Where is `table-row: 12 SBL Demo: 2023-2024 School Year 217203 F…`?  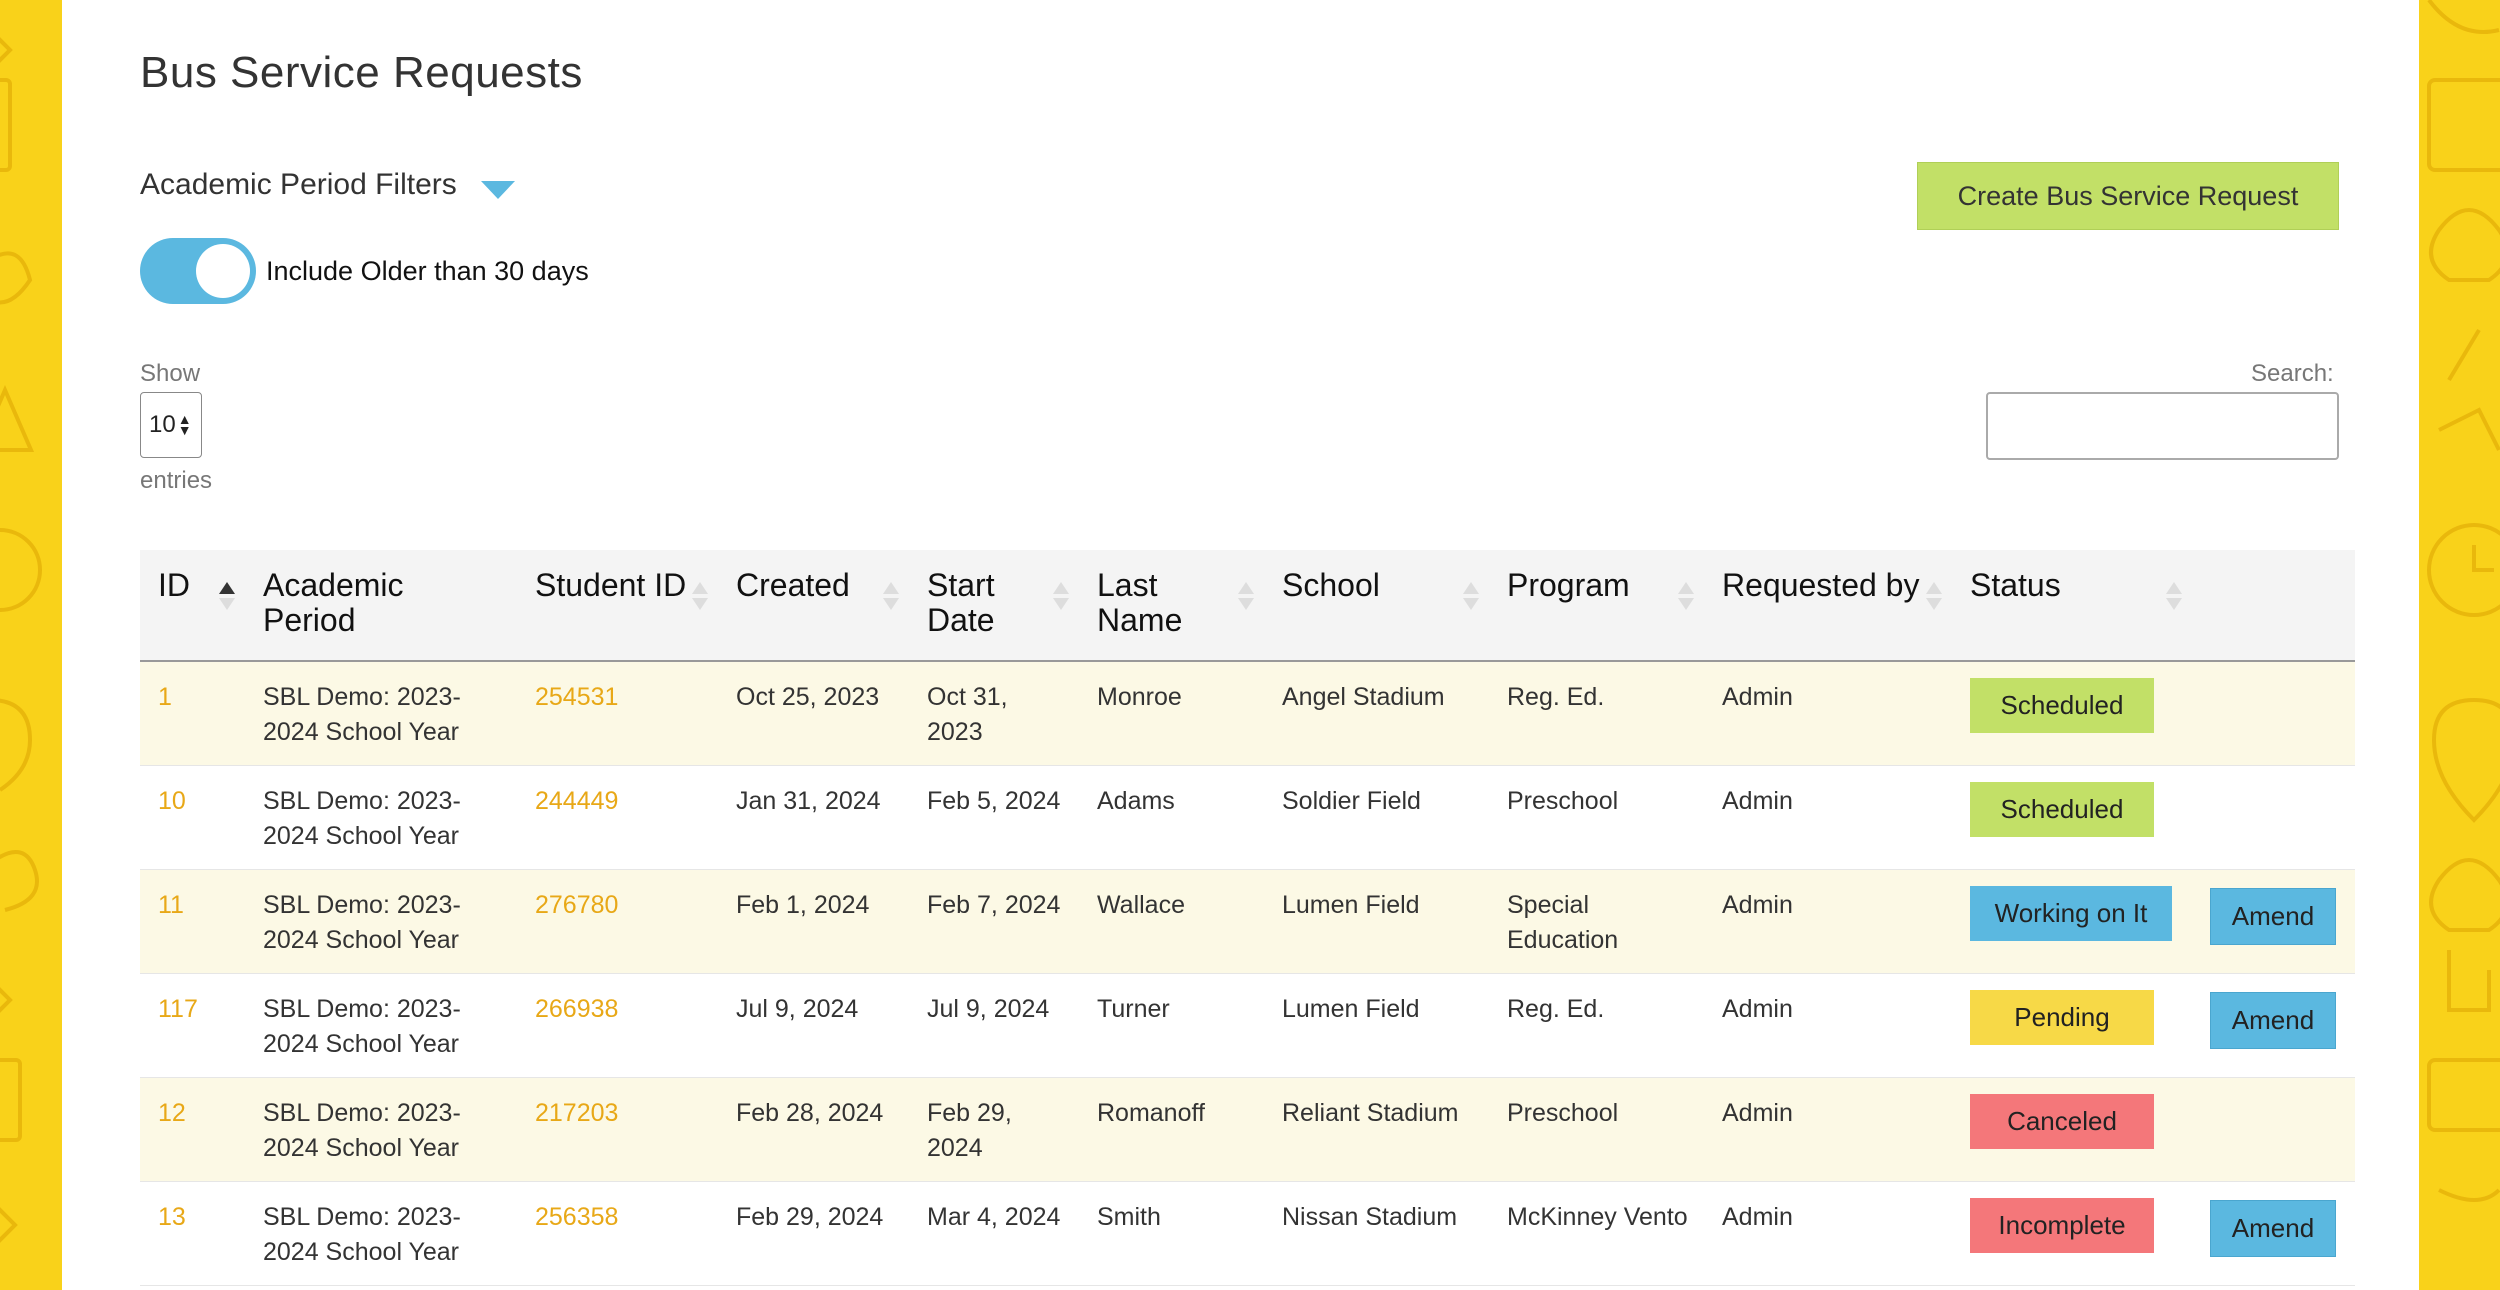 table-row: 12 SBL Demo: 2023-2024 School Year 217203 F… is located at coordinates (1247, 1129).